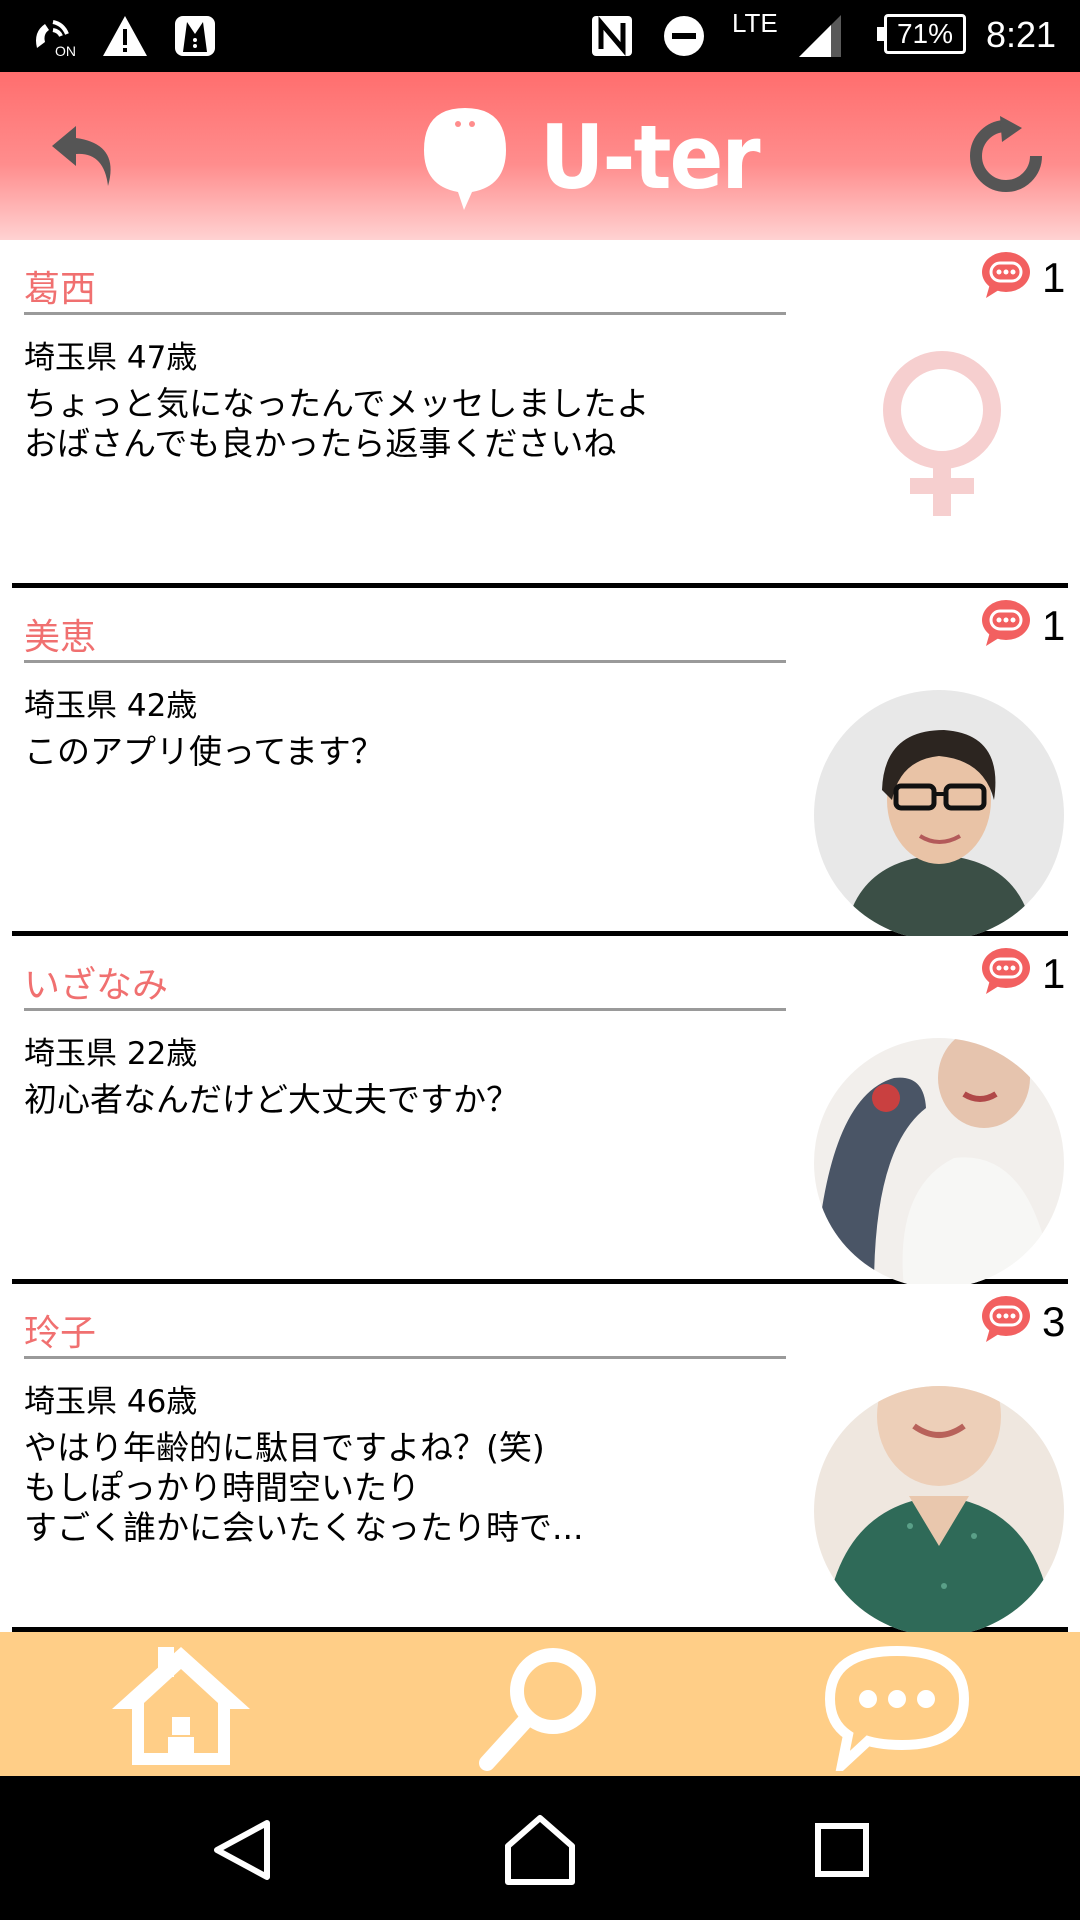  What do you see at coordinates (1054, 1321) in the screenshot?
I see `unread-count: 3` at bounding box center [1054, 1321].